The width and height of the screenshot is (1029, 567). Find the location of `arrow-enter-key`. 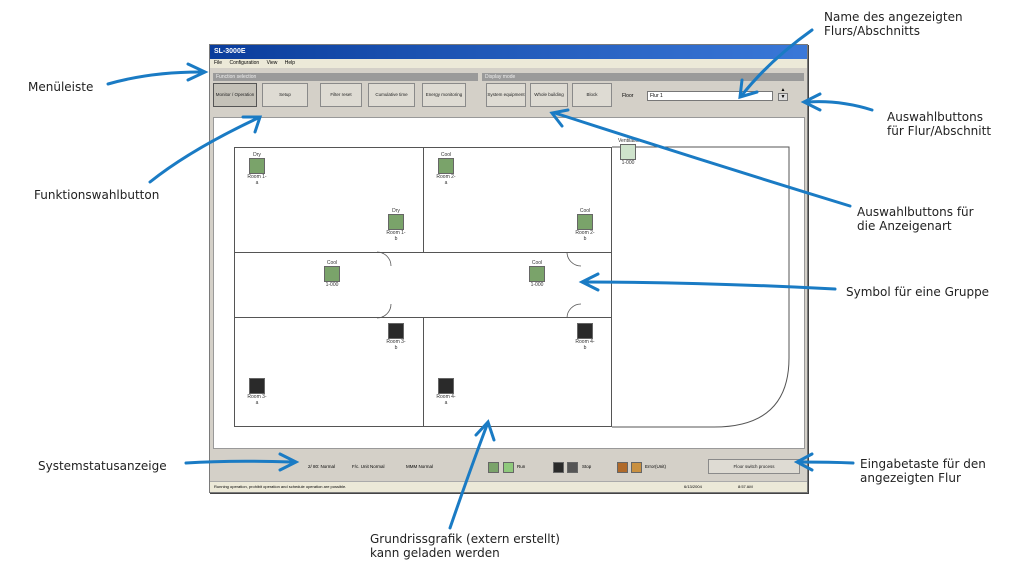

arrow-enter-key is located at coordinates (826, 462).